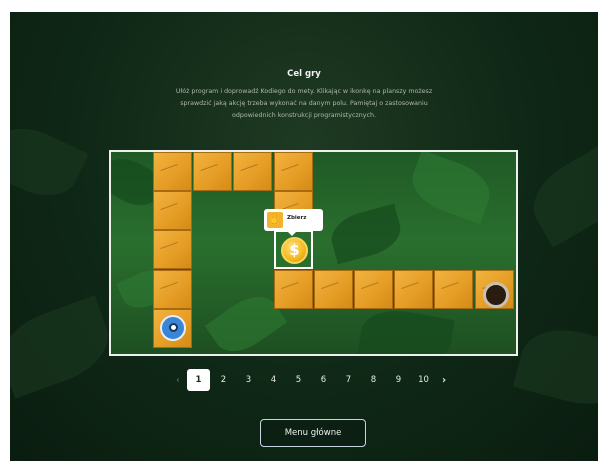 The width and height of the screenshot is (608, 461). Describe the element at coordinates (304, 74) in the screenshot. I see `page-title: Cel gry` at that location.